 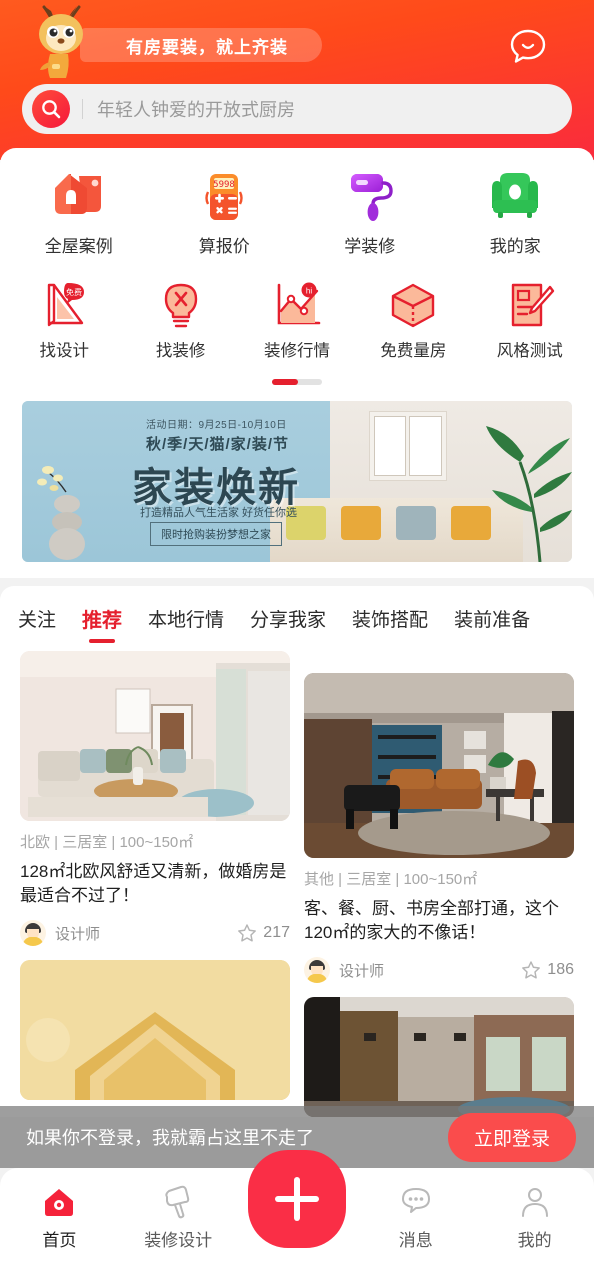 What do you see at coordinates (288, 625) in the screenshot?
I see `tab-fenxiangwojia: 分享我家` at bounding box center [288, 625].